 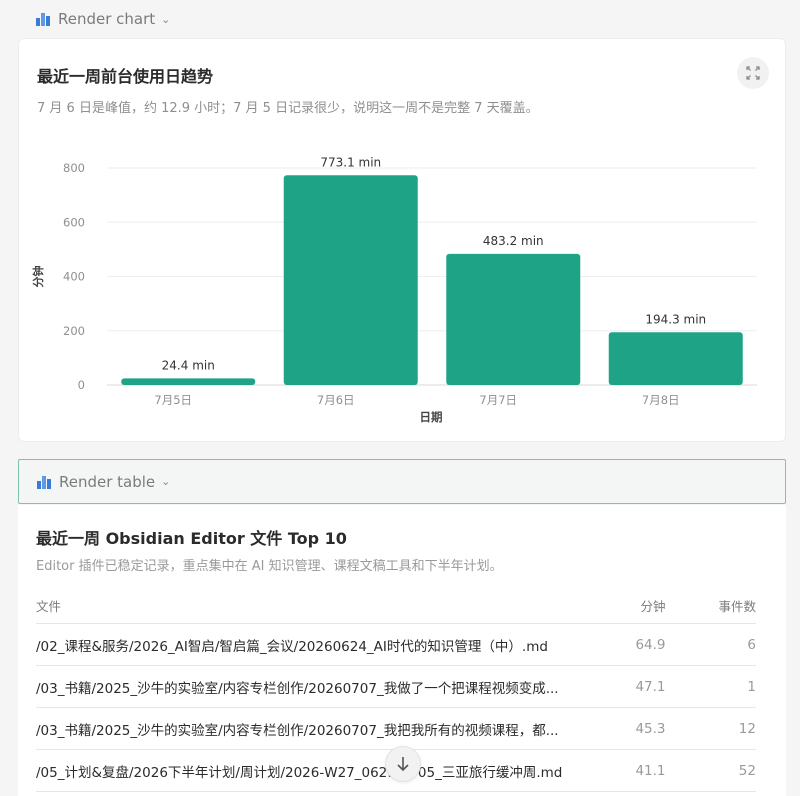 What do you see at coordinates (650, 728) in the screenshot?
I see `minutes-cell: 45.3` at bounding box center [650, 728].